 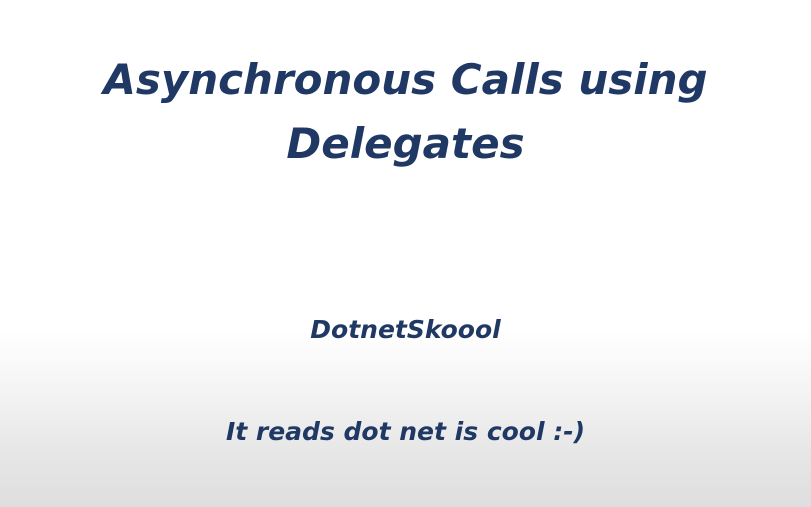 What do you see at coordinates (405, 143) in the screenshot?
I see `slide-title-line-2: Delegates` at bounding box center [405, 143].